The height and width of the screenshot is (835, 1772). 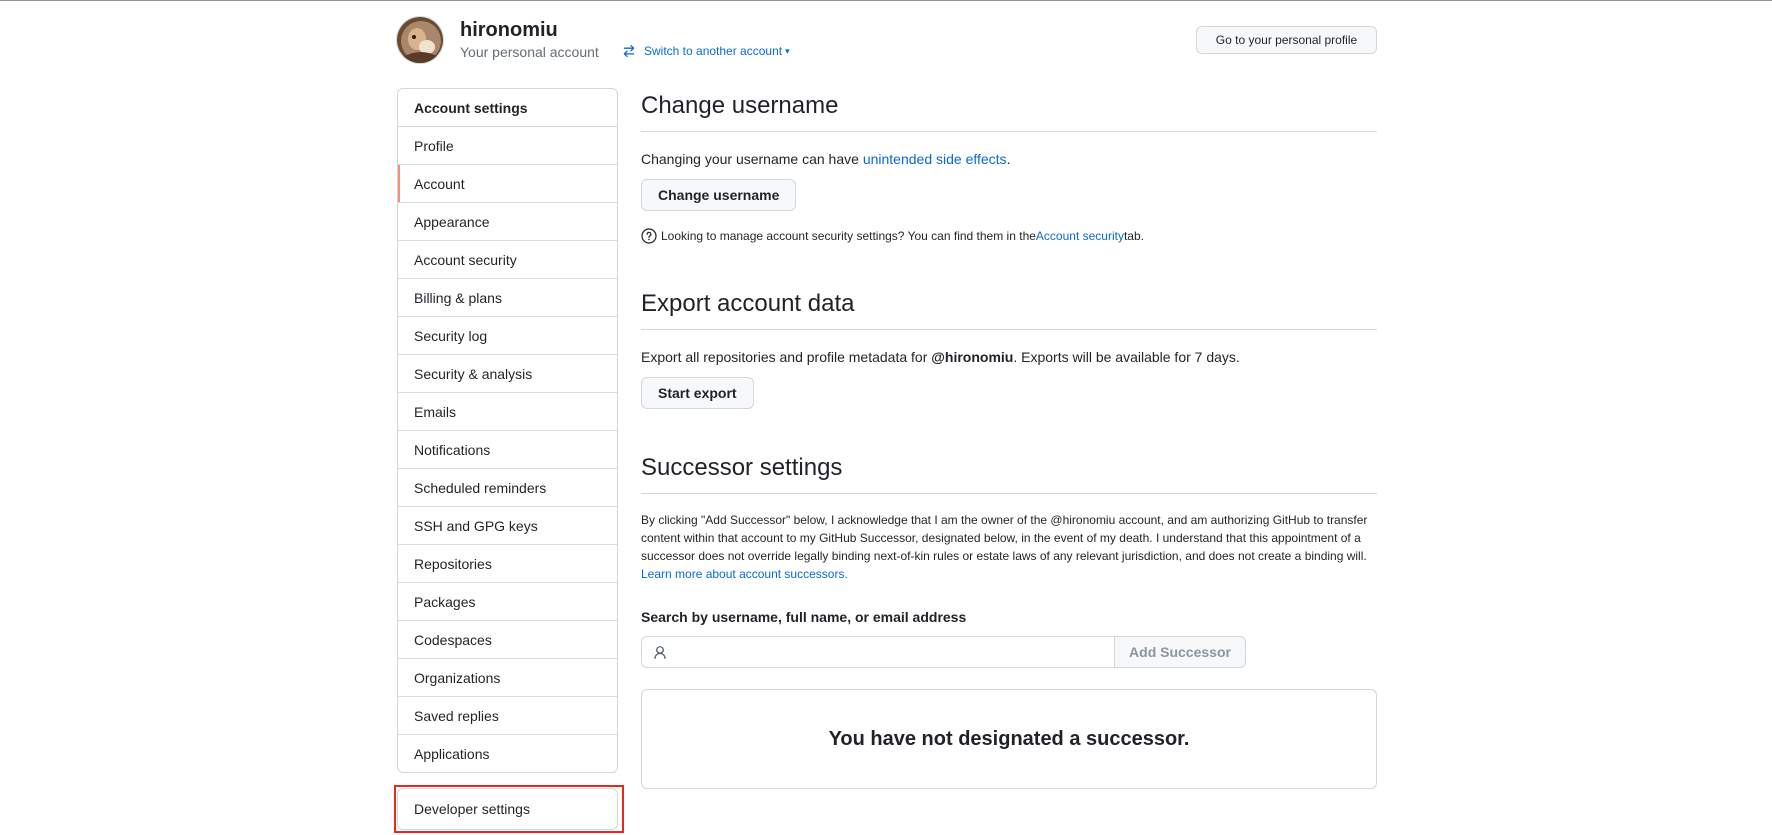 I want to click on sidebar-item-label: Notifications, so click(x=452, y=449).